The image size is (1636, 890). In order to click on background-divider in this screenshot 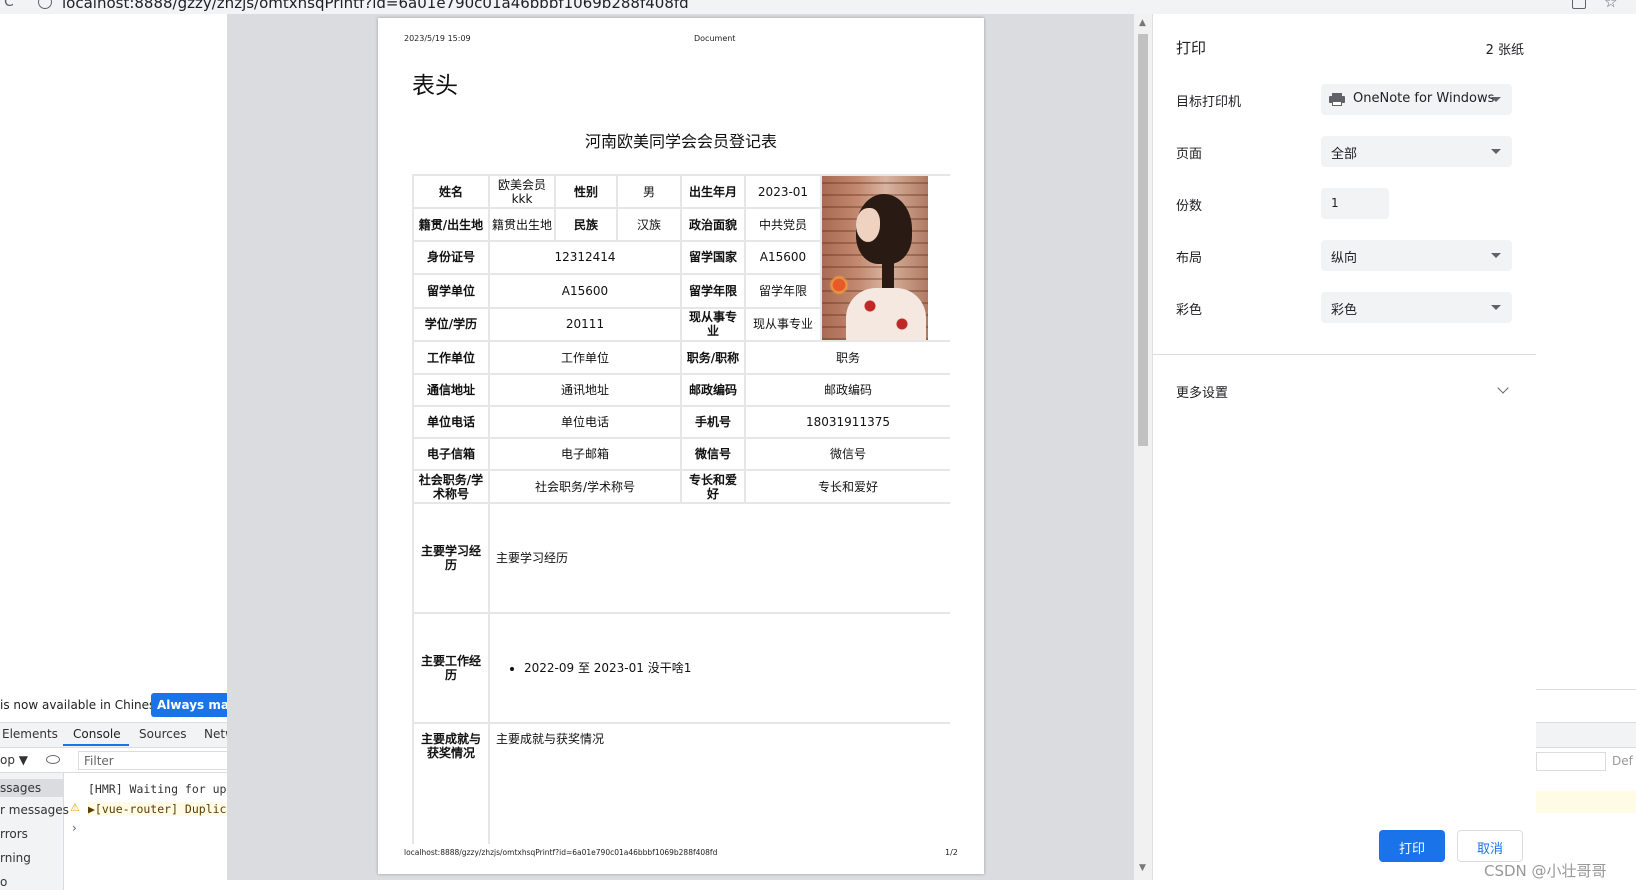, I will do `click(1586, 689)`.